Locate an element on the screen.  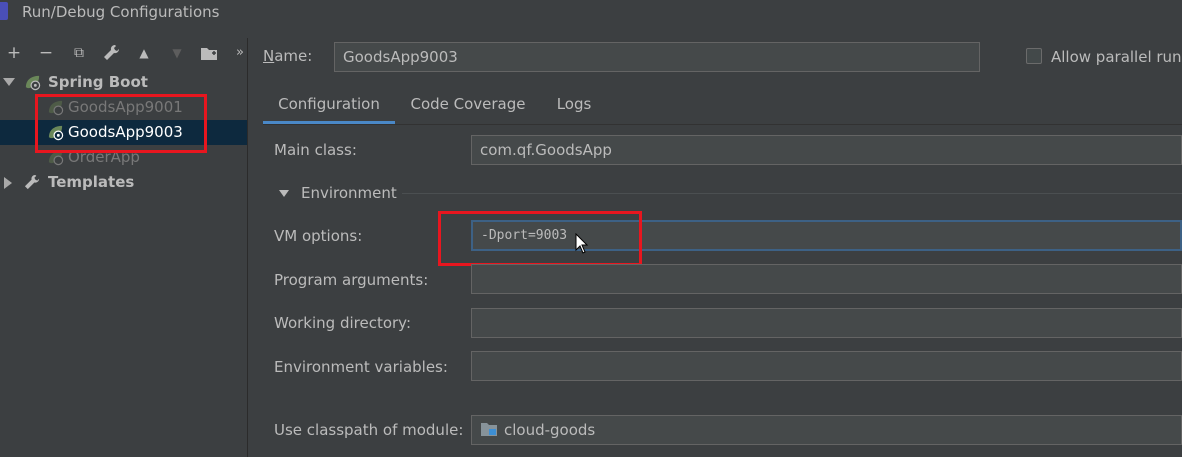
classpath-module-select: cloud-goods is located at coordinates (826, 430).